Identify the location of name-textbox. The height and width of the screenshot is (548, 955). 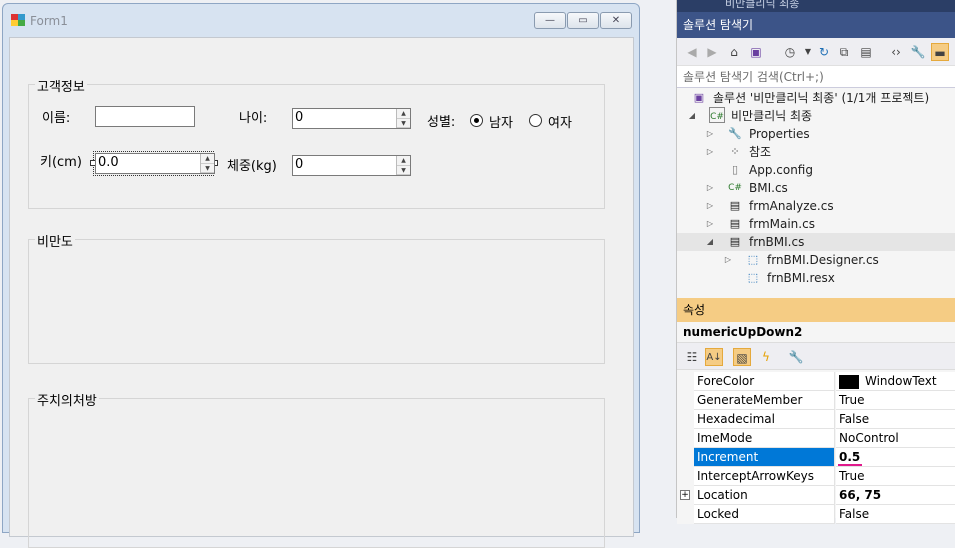
(145, 116).